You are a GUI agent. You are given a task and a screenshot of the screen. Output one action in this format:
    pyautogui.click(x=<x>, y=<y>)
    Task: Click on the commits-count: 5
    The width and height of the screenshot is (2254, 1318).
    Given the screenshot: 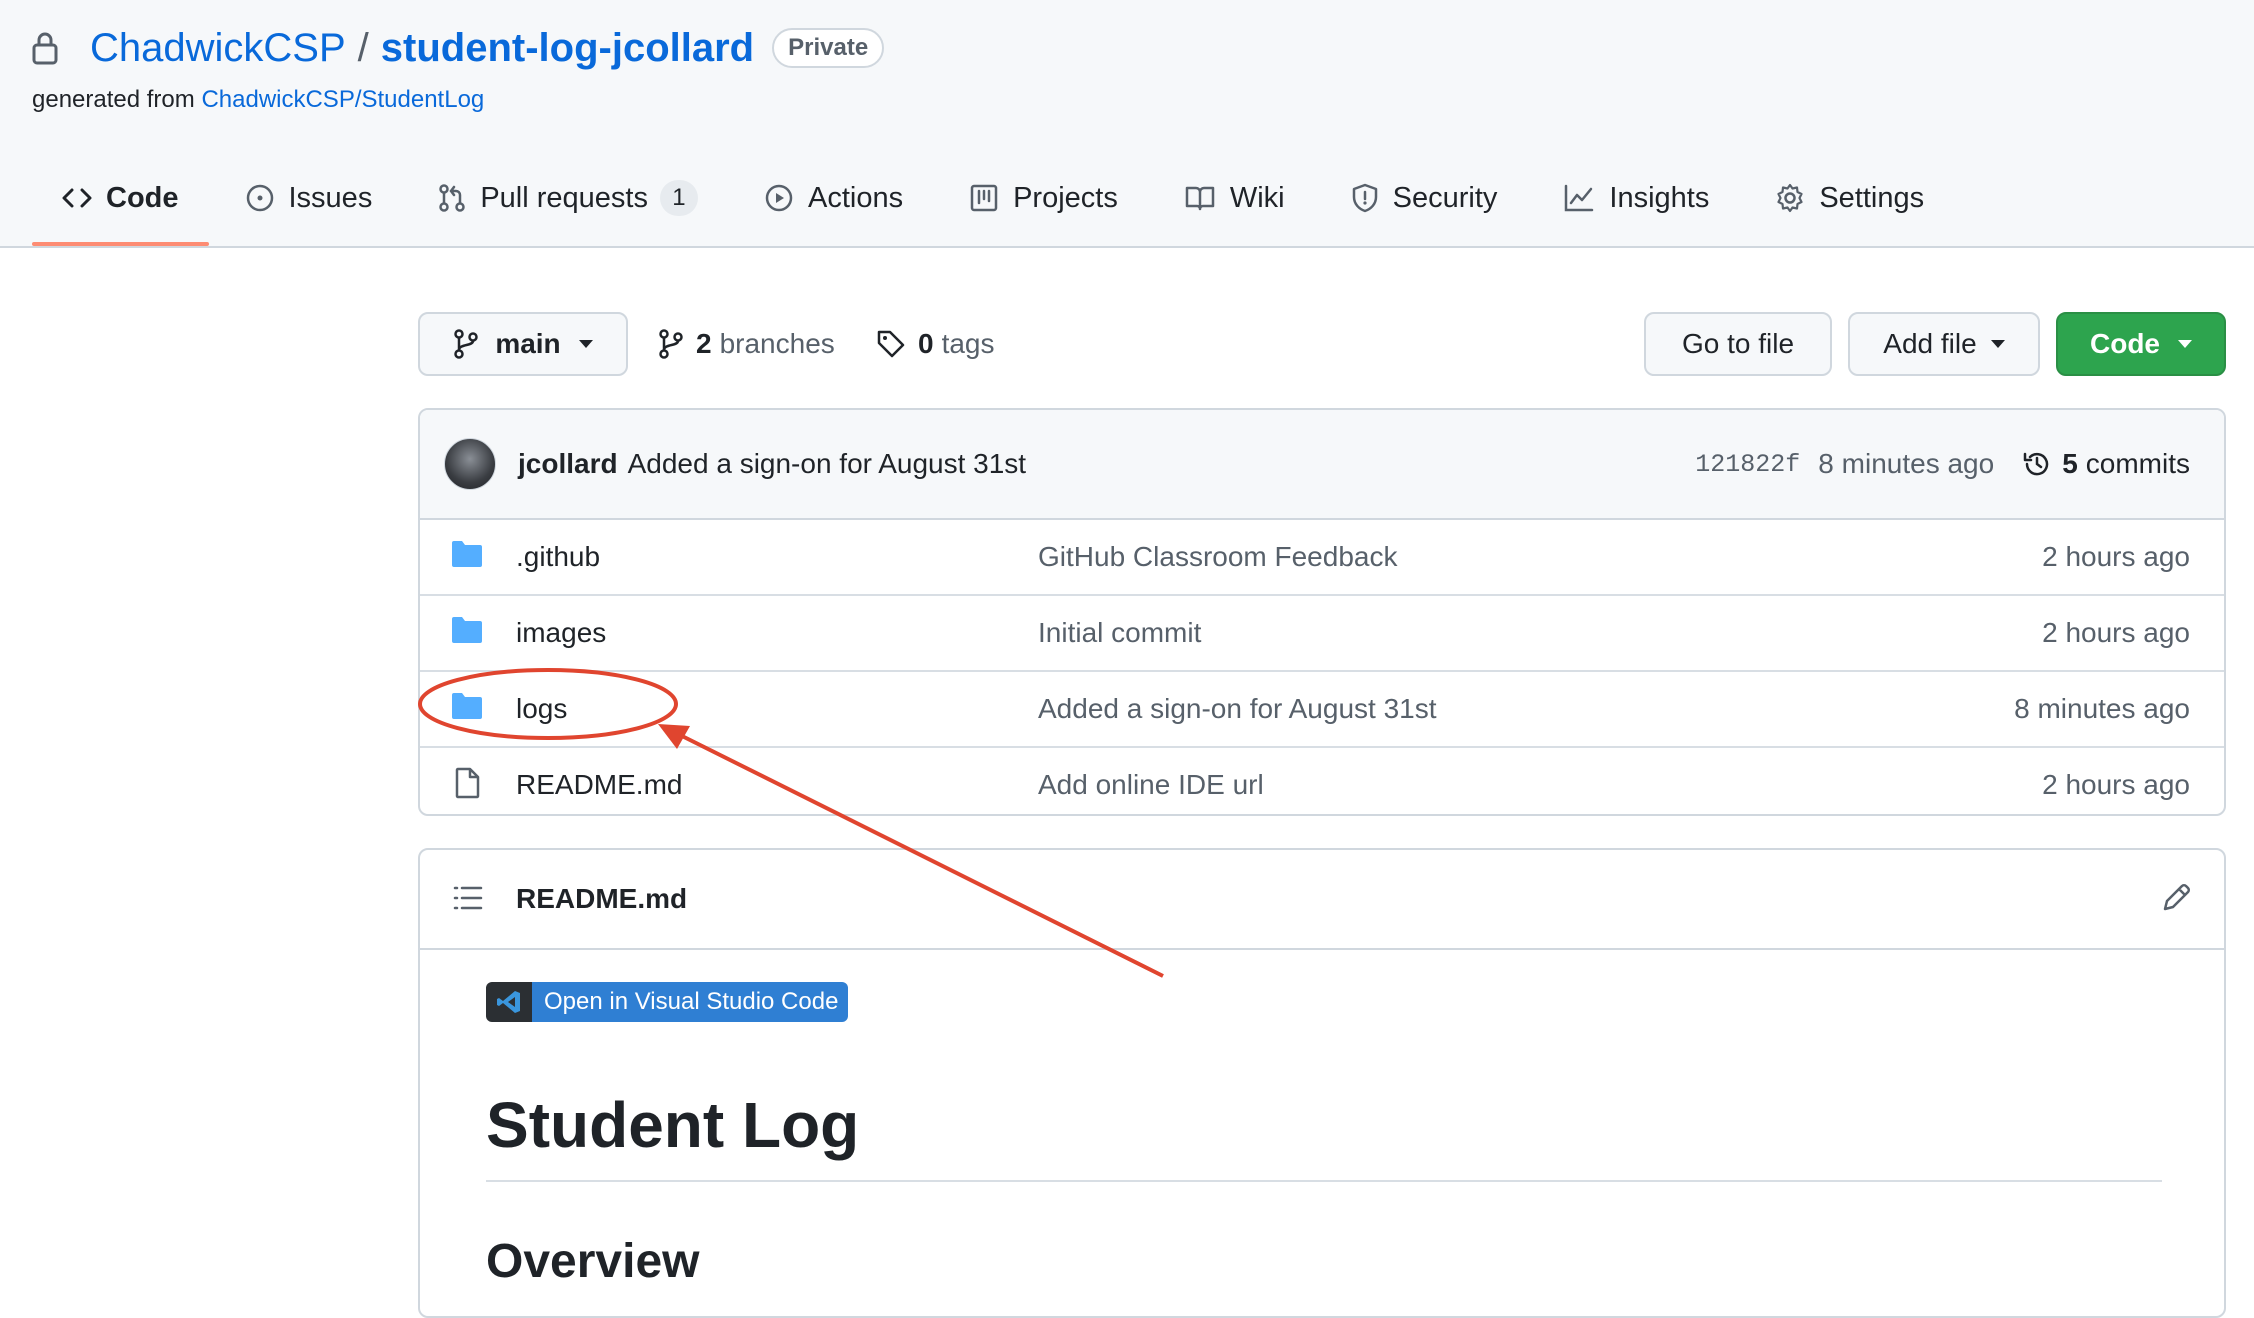 What is the action you would take?
    pyautogui.click(x=2070, y=463)
    